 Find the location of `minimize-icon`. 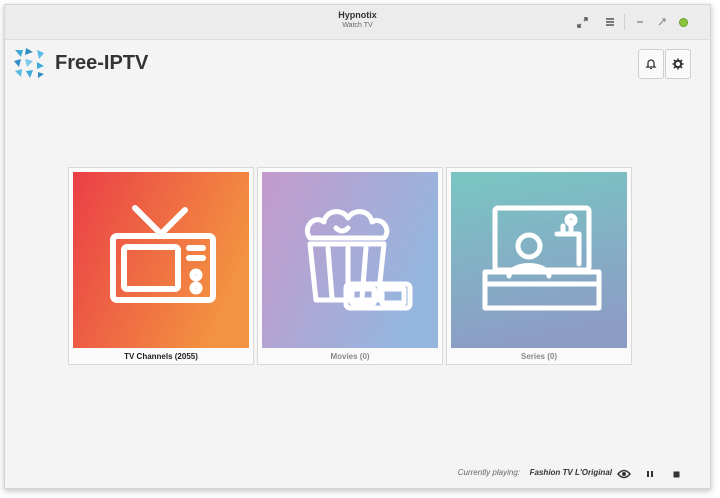

minimize-icon is located at coordinates (640, 22).